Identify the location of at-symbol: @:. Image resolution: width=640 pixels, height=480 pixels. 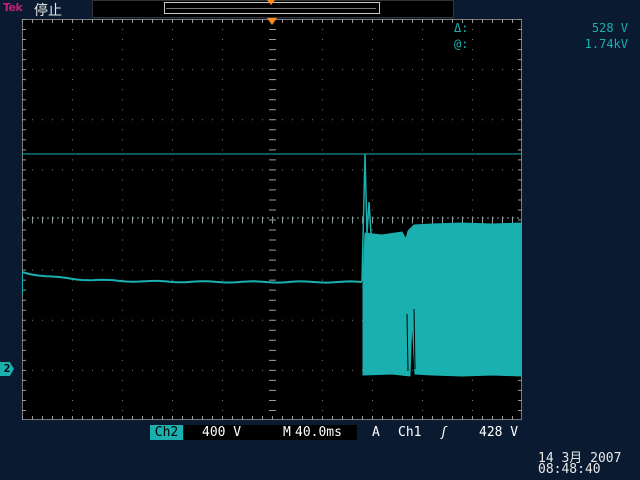
(461, 44).